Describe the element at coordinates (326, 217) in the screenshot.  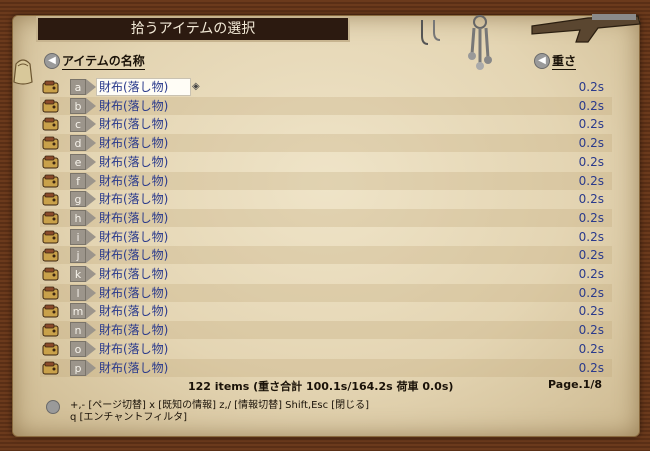
I see `item-row: h 財布(落し物) 0.2s` at that location.